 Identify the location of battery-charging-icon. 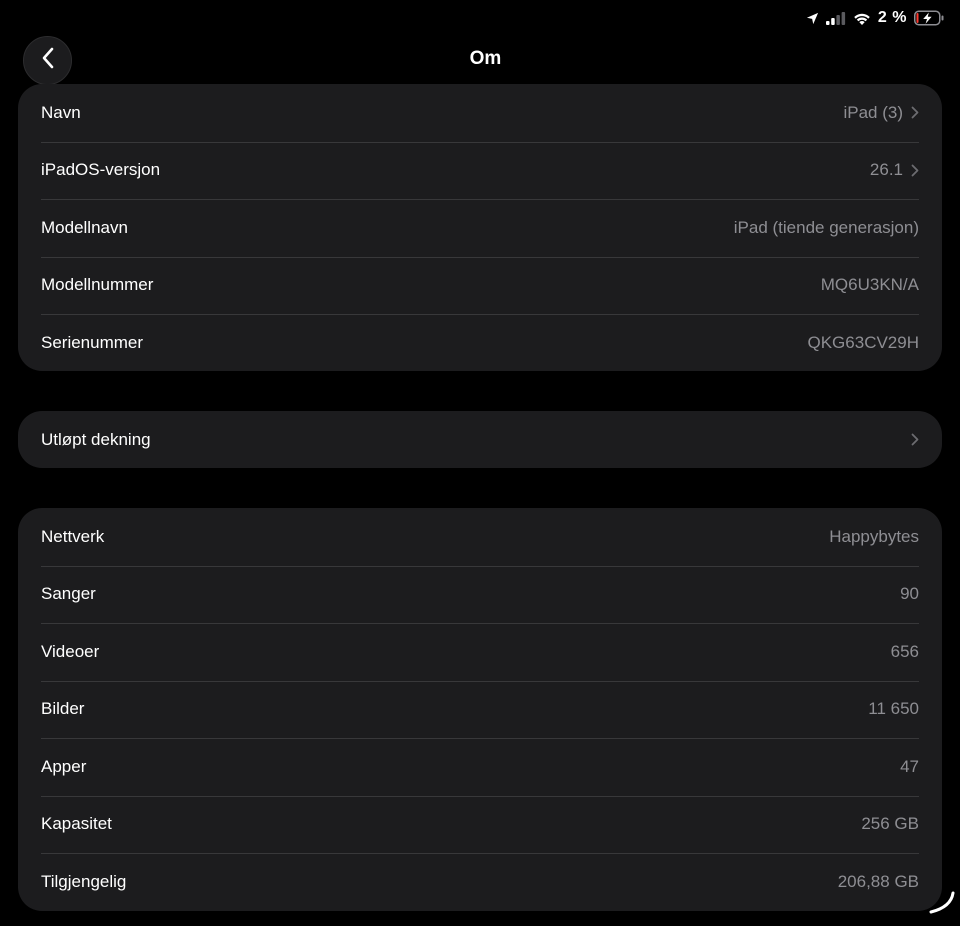
(929, 18).